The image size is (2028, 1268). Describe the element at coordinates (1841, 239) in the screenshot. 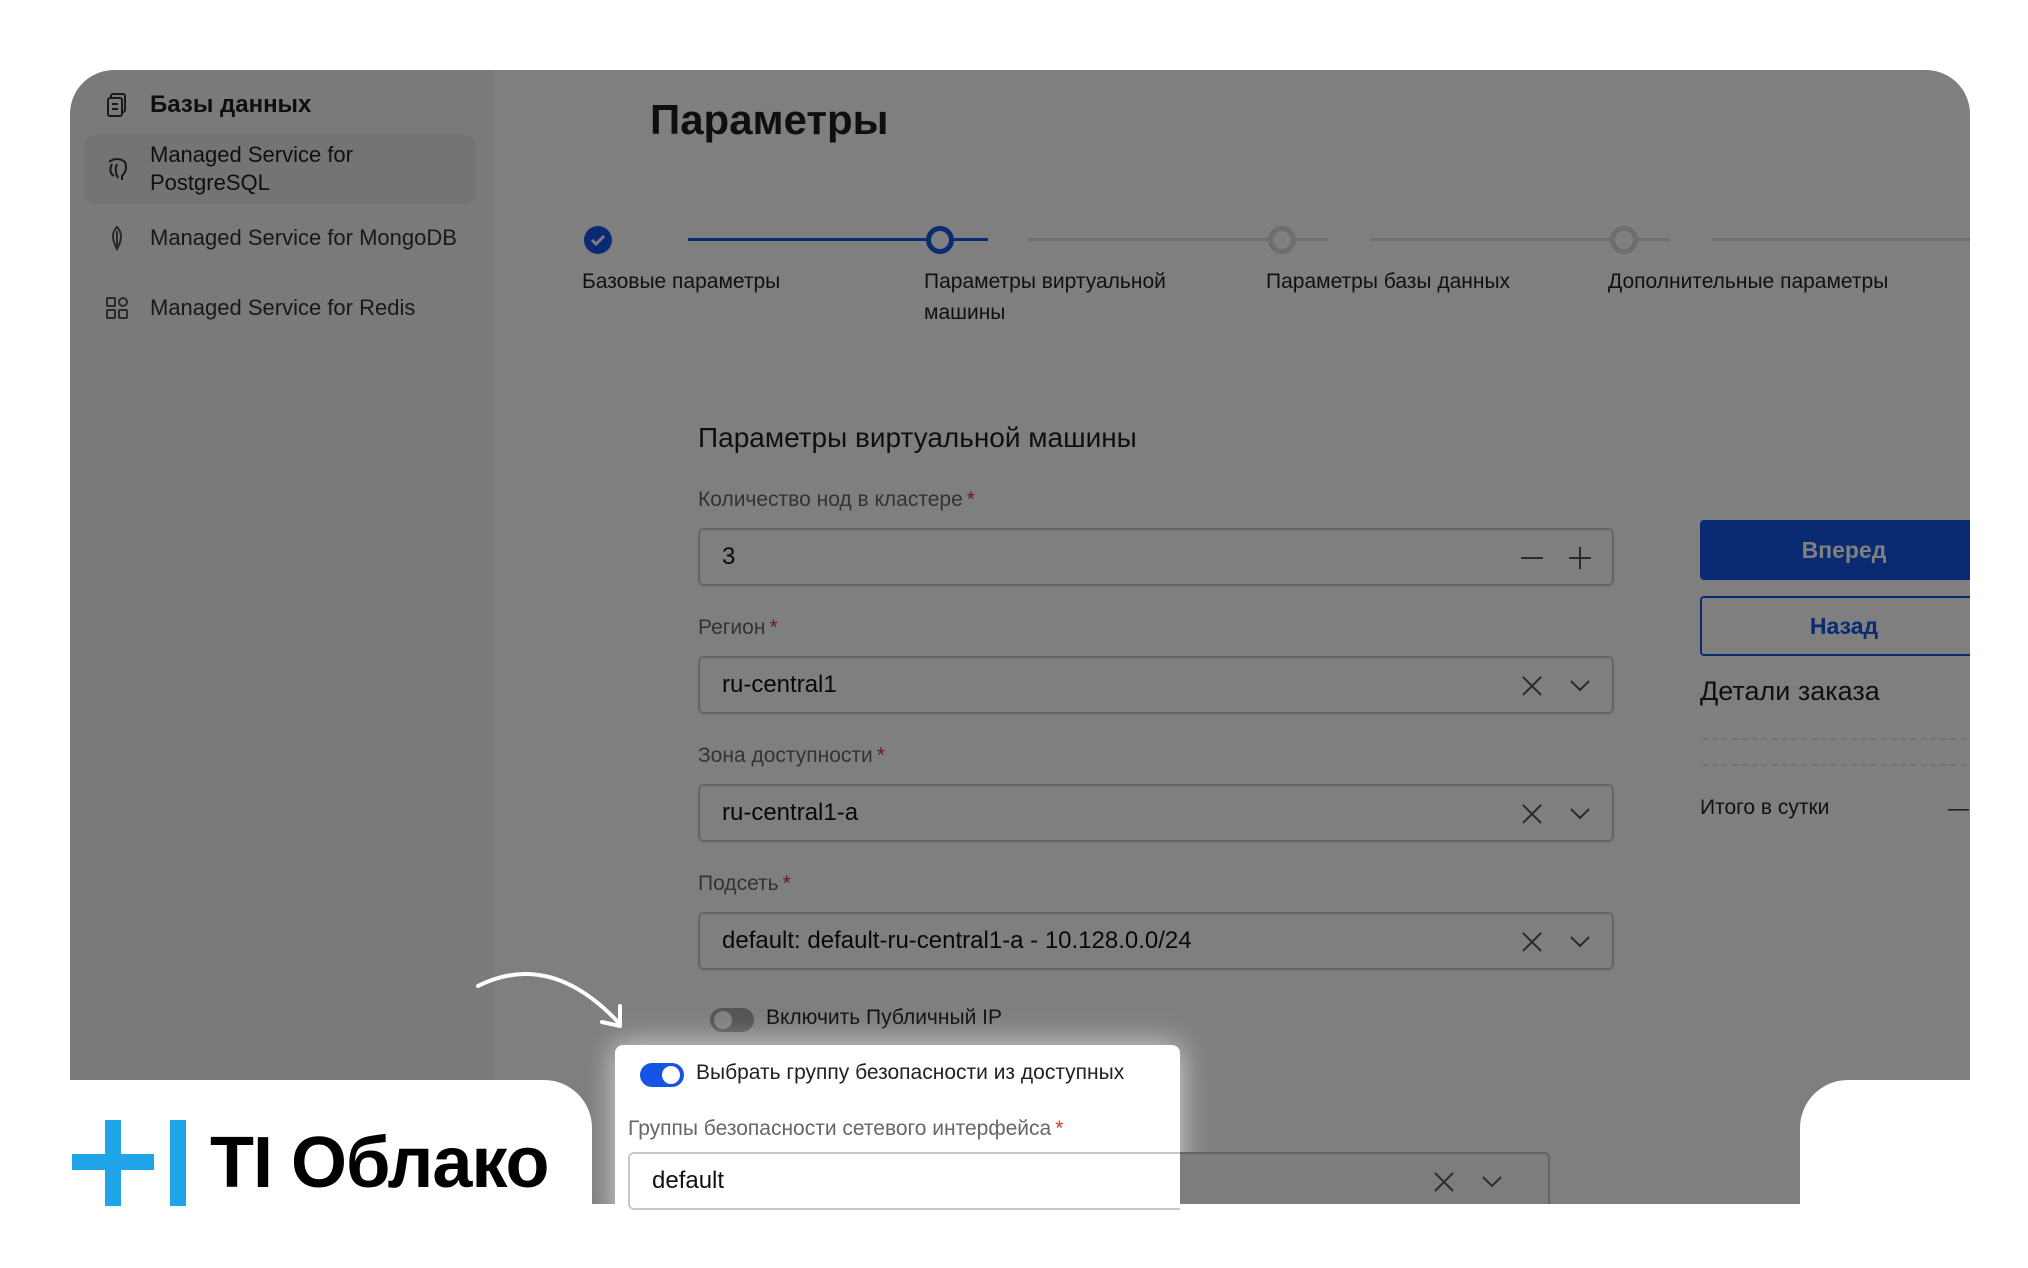

I see `step-connector` at that location.